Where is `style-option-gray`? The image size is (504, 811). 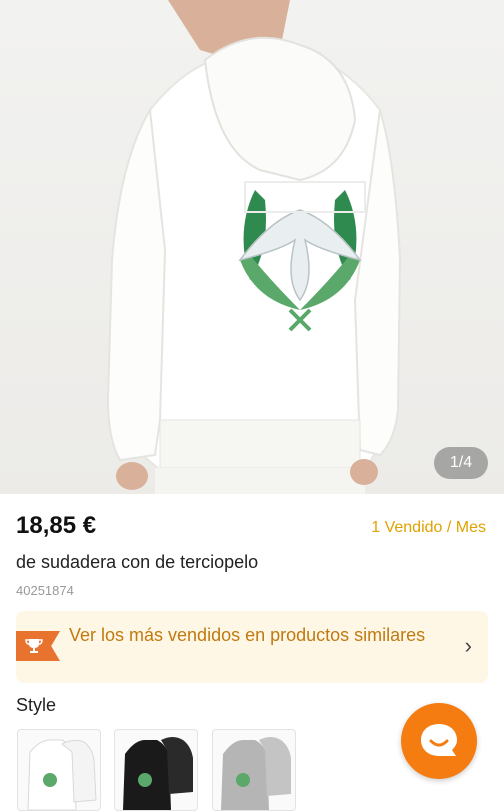
style-option-gray is located at coordinates (254, 770).